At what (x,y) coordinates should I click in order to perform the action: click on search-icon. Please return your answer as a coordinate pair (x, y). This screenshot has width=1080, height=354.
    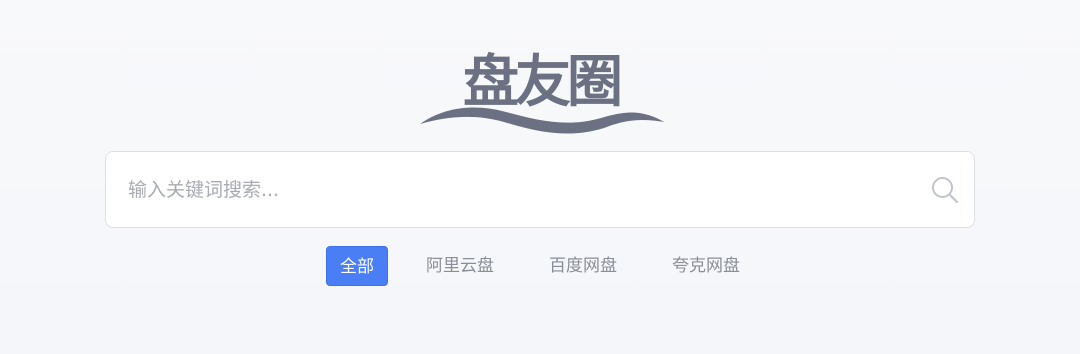
    Looking at the image, I should click on (945, 190).